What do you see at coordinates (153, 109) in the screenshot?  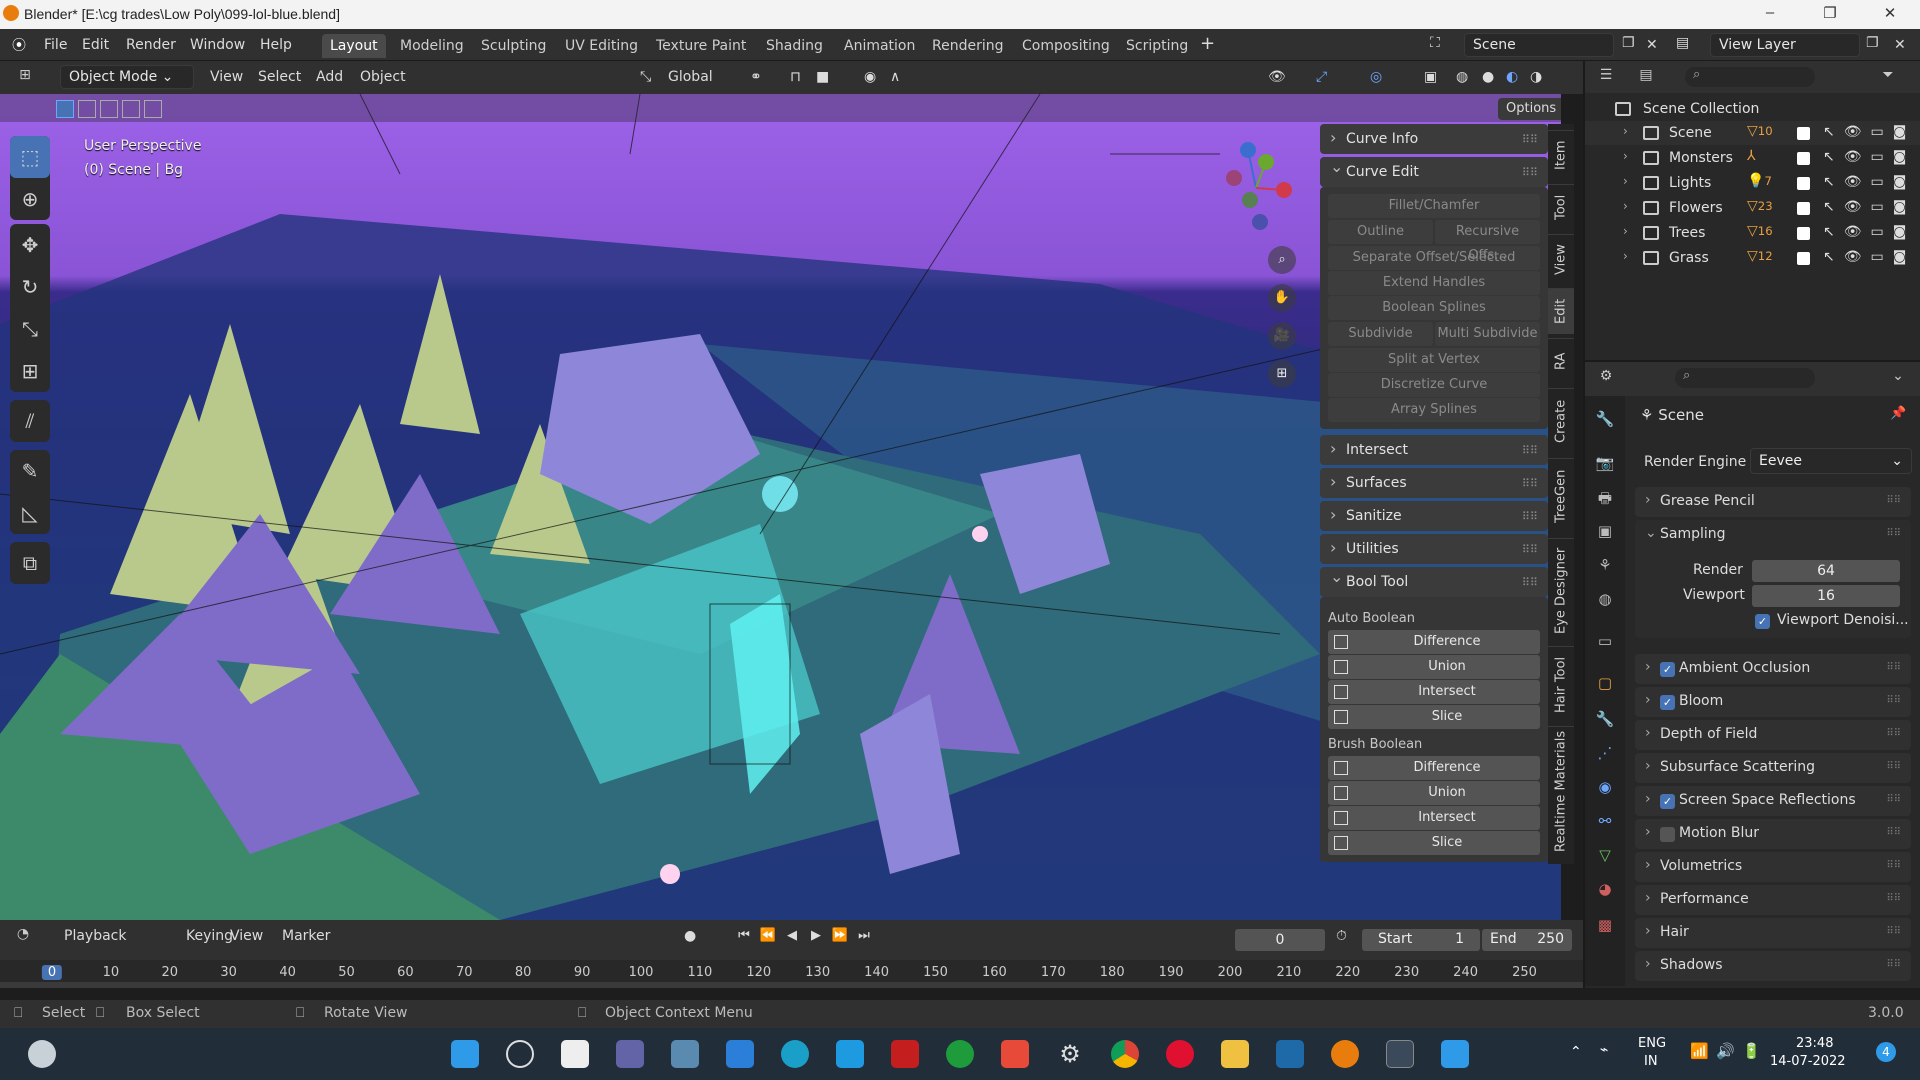 I see `select-intersect-icon` at bounding box center [153, 109].